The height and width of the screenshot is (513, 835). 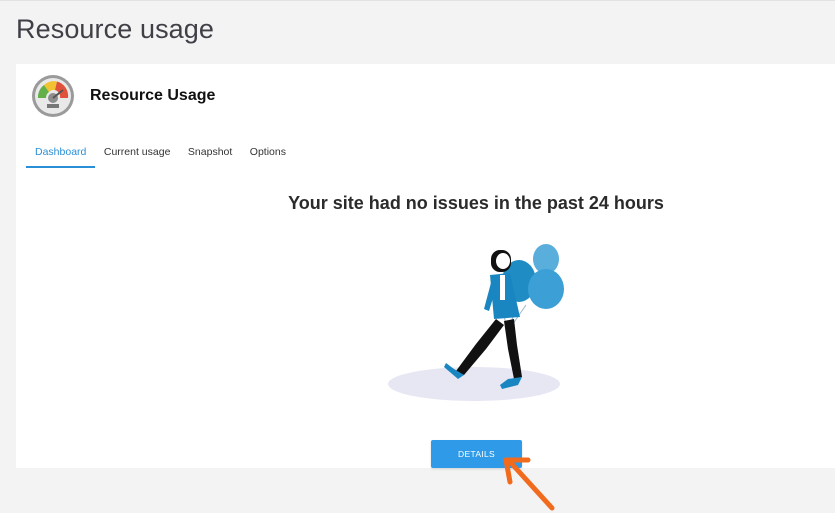 What do you see at coordinates (529, 484) in the screenshot?
I see `arrow-pointer-icon` at bounding box center [529, 484].